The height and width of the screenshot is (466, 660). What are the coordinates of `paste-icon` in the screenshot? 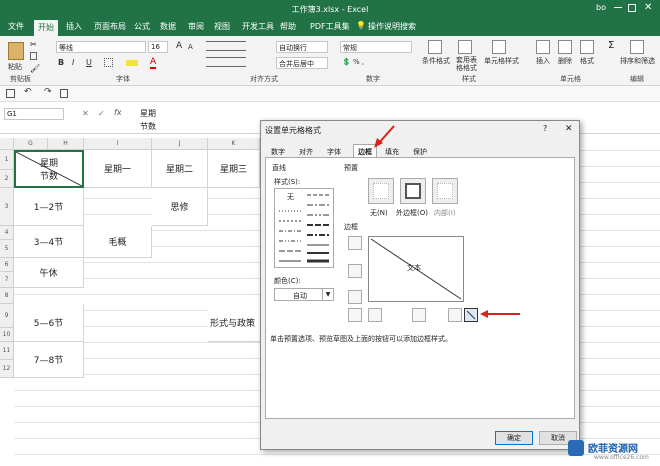 It's located at (16, 51).